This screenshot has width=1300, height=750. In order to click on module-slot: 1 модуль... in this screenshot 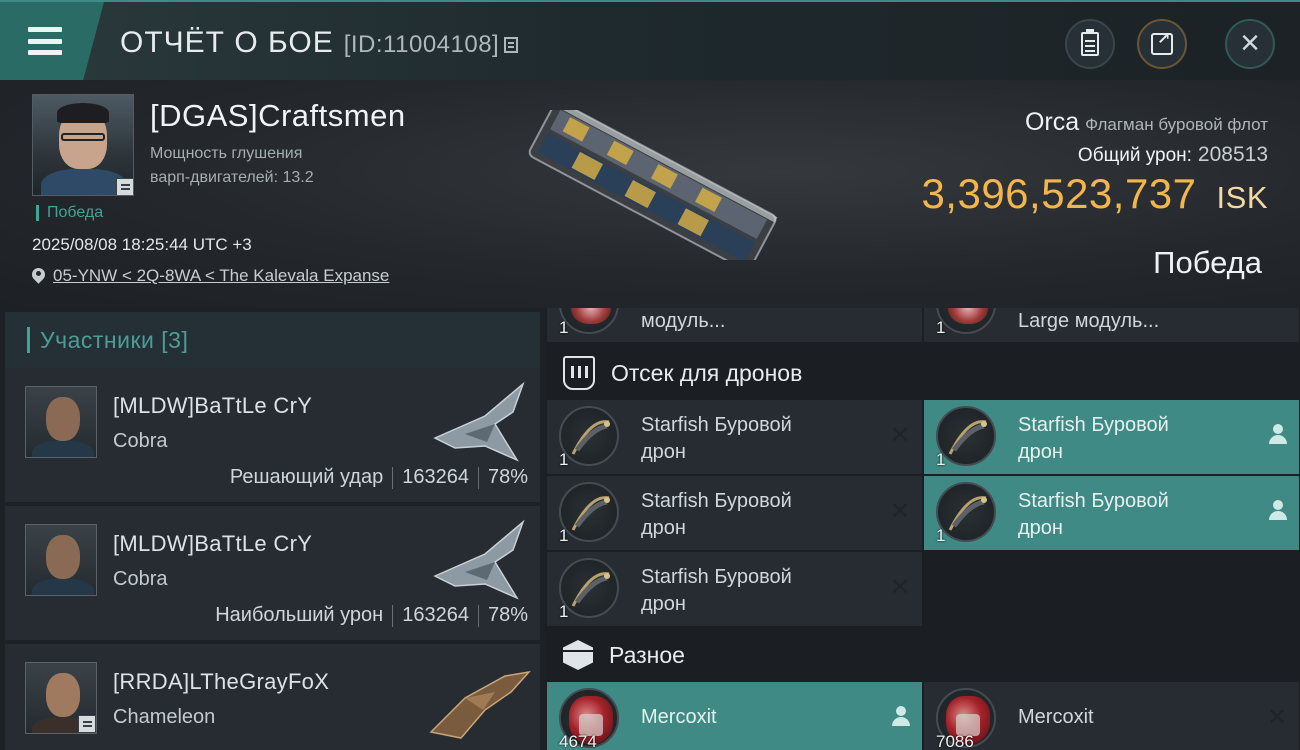, I will do `click(734, 325)`.